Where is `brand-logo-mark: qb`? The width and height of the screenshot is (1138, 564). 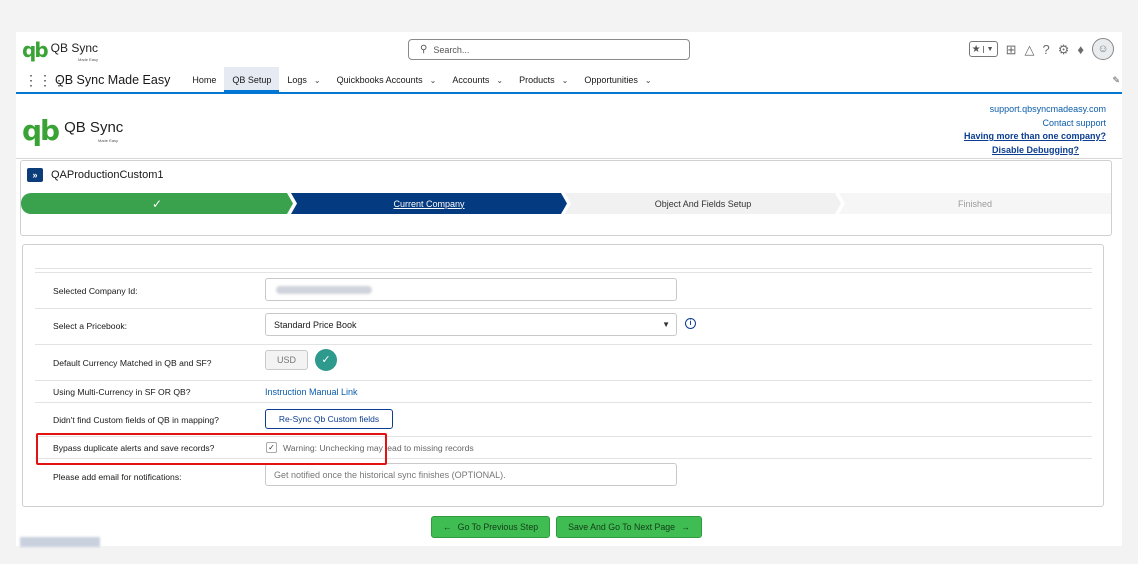
brand-logo-mark: qb is located at coordinates (41, 130).